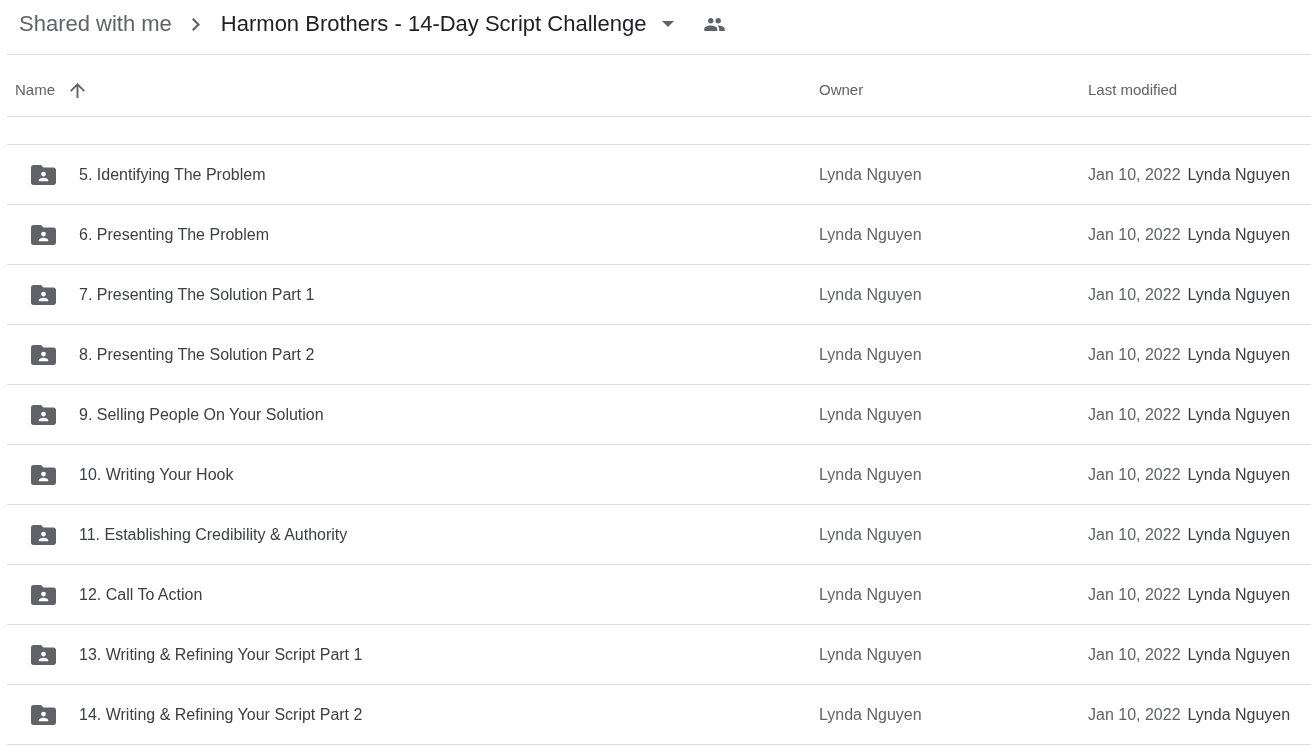 The height and width of the screenshot is (745, 1311). What do you see at coordinates (197, 354) in the screenshot?
I see `folder-name: 8. Presenting The Solution Part 2` at bounding box center [197, 354].